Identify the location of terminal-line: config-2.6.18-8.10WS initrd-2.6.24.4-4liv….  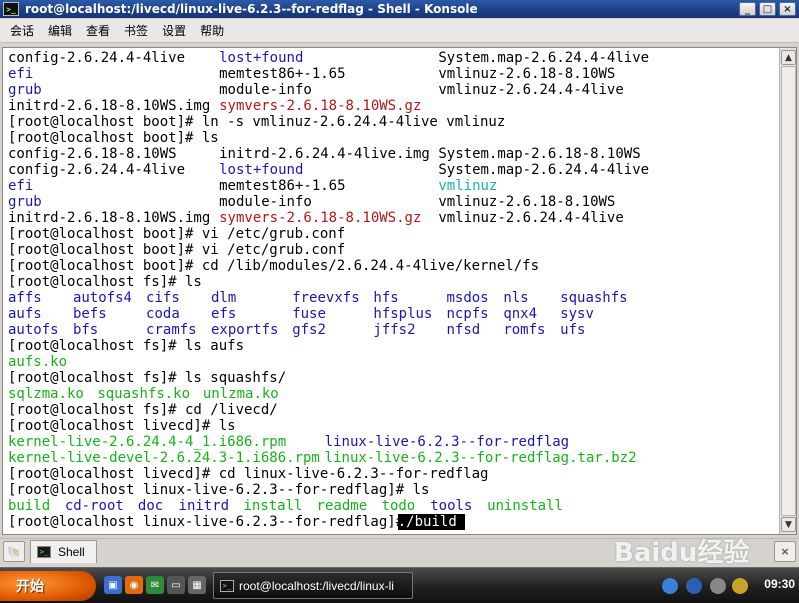
(392, 154).